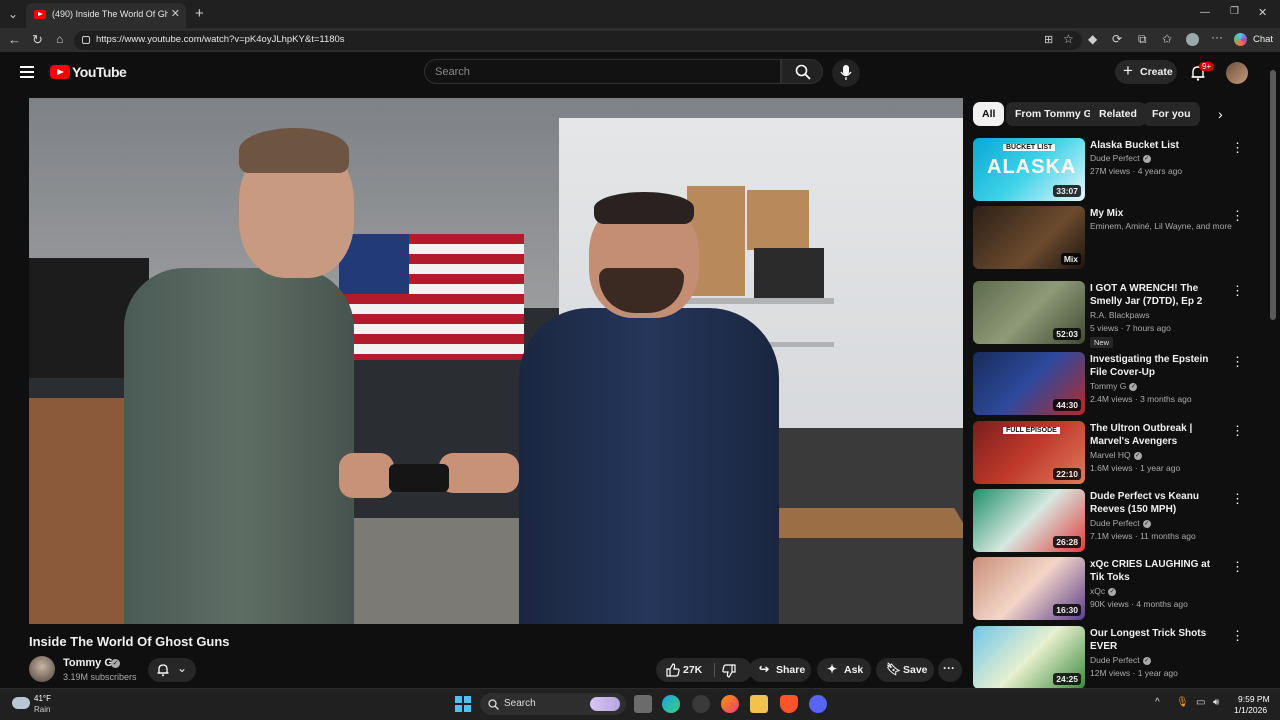 The image size is (1280, 720). Describe the element at coordinates (905, 670) in the screenshot. I see `save-button: 🔖︎ Save` at that location.